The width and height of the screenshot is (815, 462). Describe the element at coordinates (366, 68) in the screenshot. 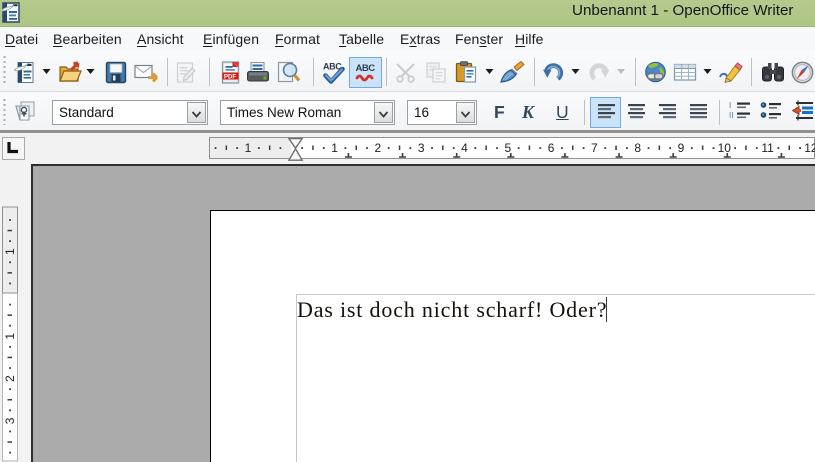

I see `svg-text: ABC` at that location.